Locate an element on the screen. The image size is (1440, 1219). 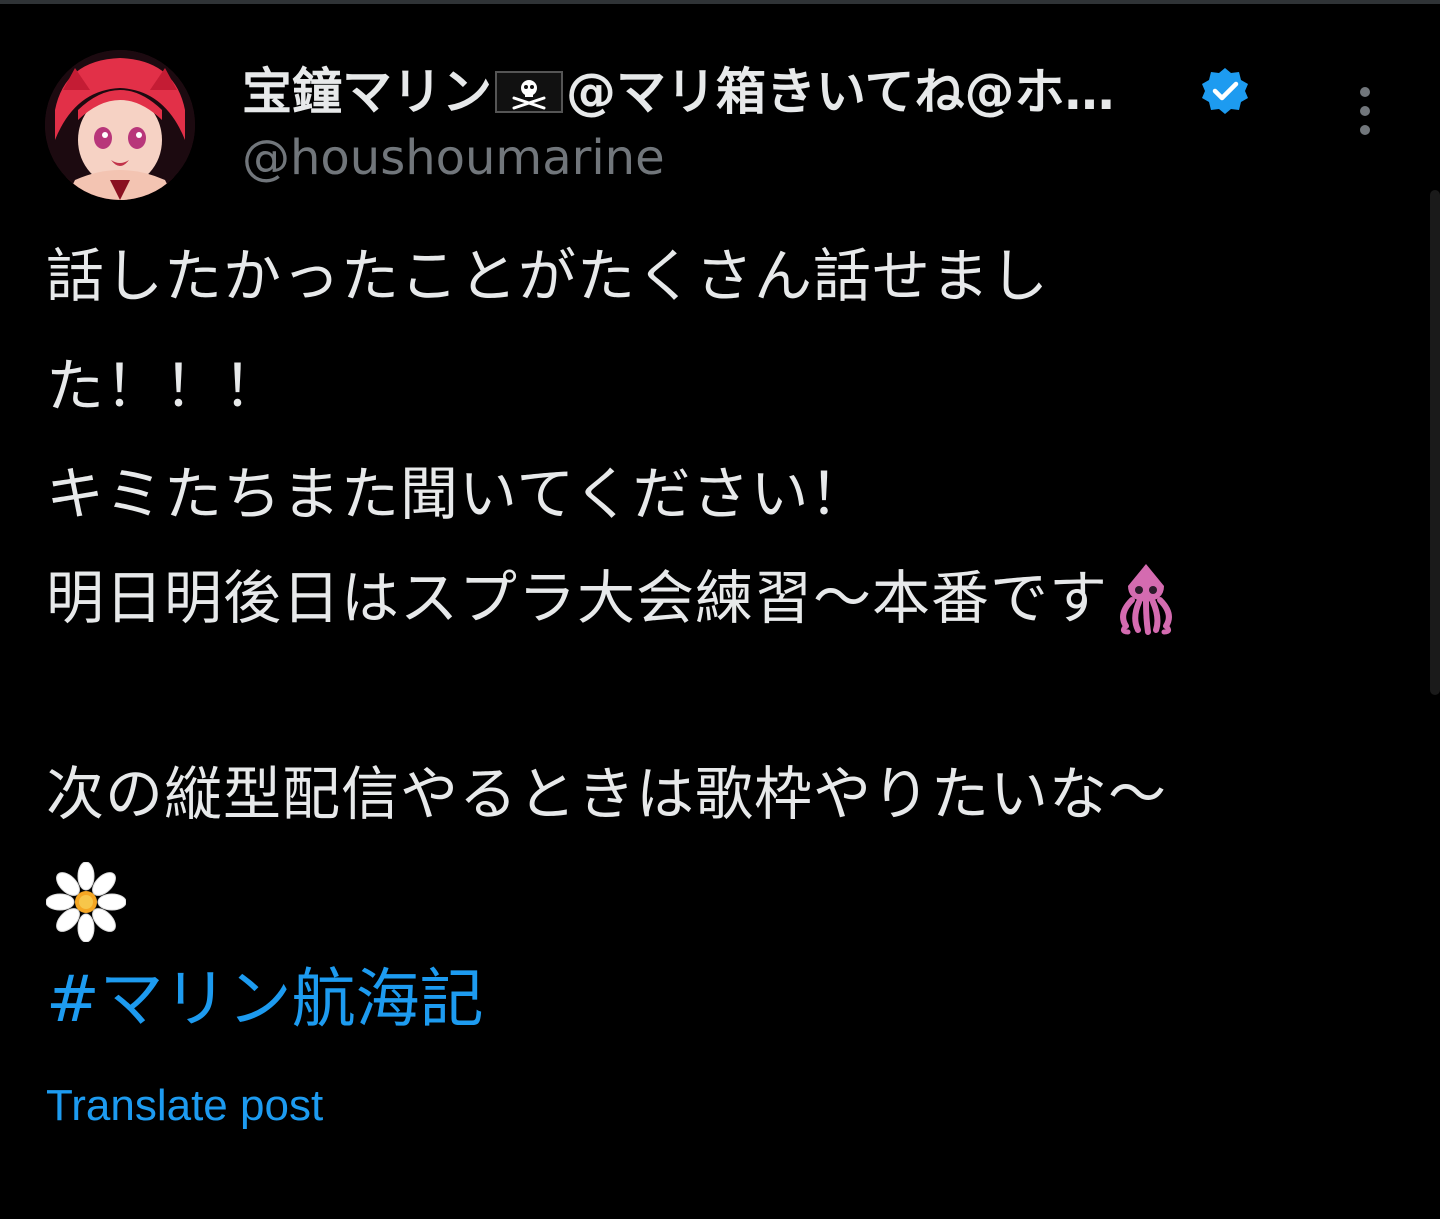
post-text-line-5: 次の縦型配信やるときは歌枠やりたいな〜 is located at coordinates (607, 794).